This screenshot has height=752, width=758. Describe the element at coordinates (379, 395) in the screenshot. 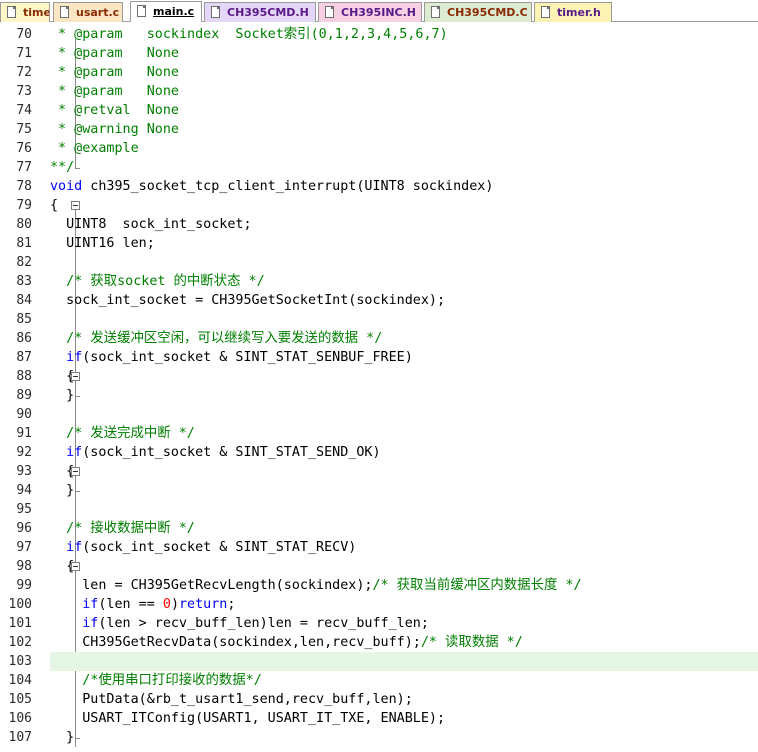

I see `code-line: 89 }` at that location.